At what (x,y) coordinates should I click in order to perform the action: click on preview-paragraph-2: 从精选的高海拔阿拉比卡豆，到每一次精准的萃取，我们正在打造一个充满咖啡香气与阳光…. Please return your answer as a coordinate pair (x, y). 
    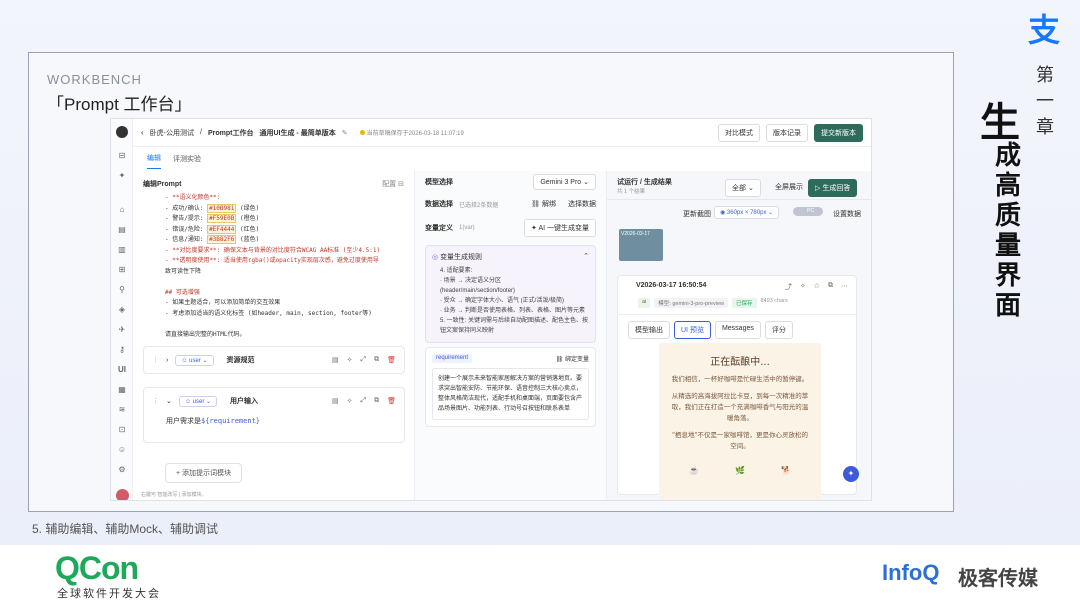
    Looking at the image, I should click on (740, 407).